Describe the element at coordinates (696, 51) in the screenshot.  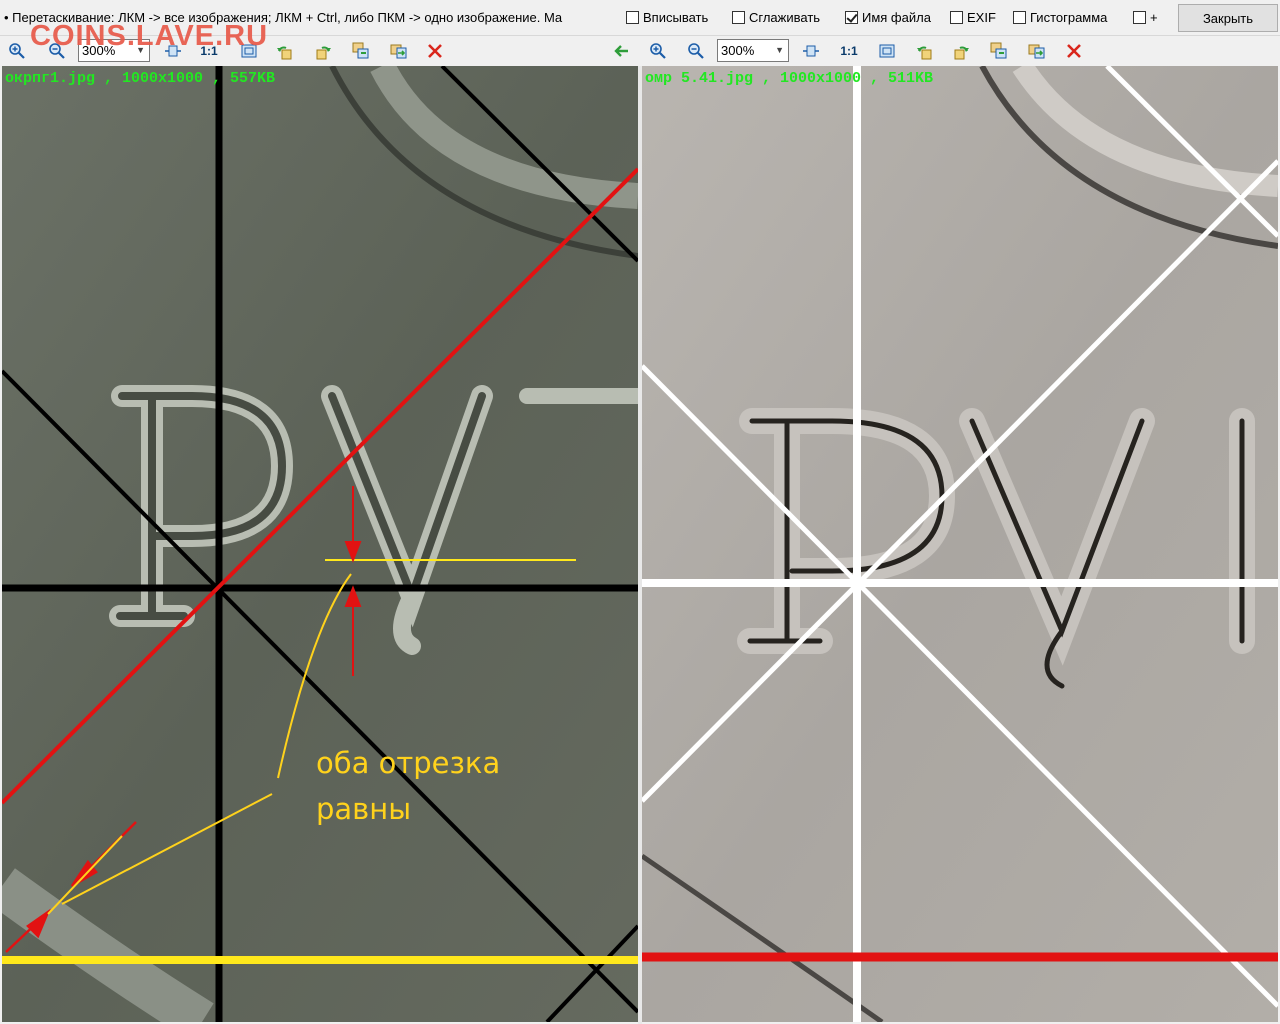
I see `zoom-out-icon` at that location.